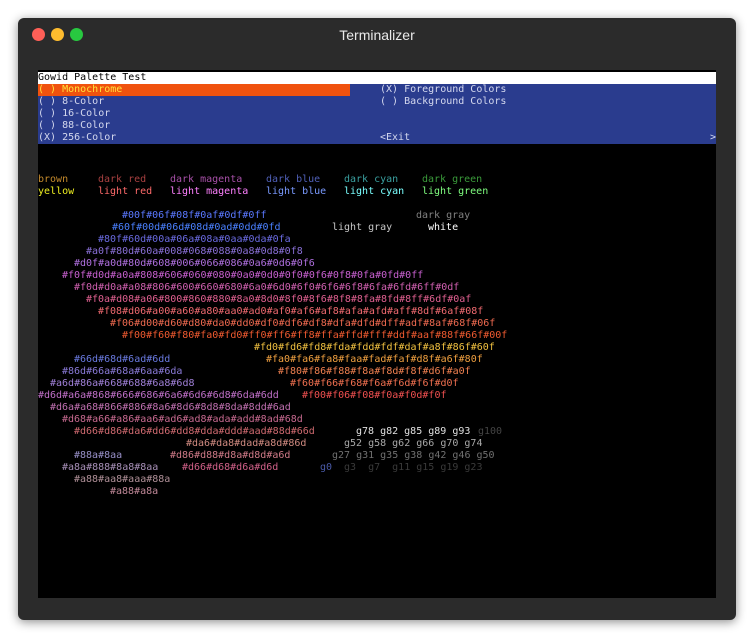 Image resolution: width=754 pixels, height=638 pixels. What do you see at coordinates (362, 227) in the screenshot?
I see `gray-label: light gray` at bounding box center [362, 227].